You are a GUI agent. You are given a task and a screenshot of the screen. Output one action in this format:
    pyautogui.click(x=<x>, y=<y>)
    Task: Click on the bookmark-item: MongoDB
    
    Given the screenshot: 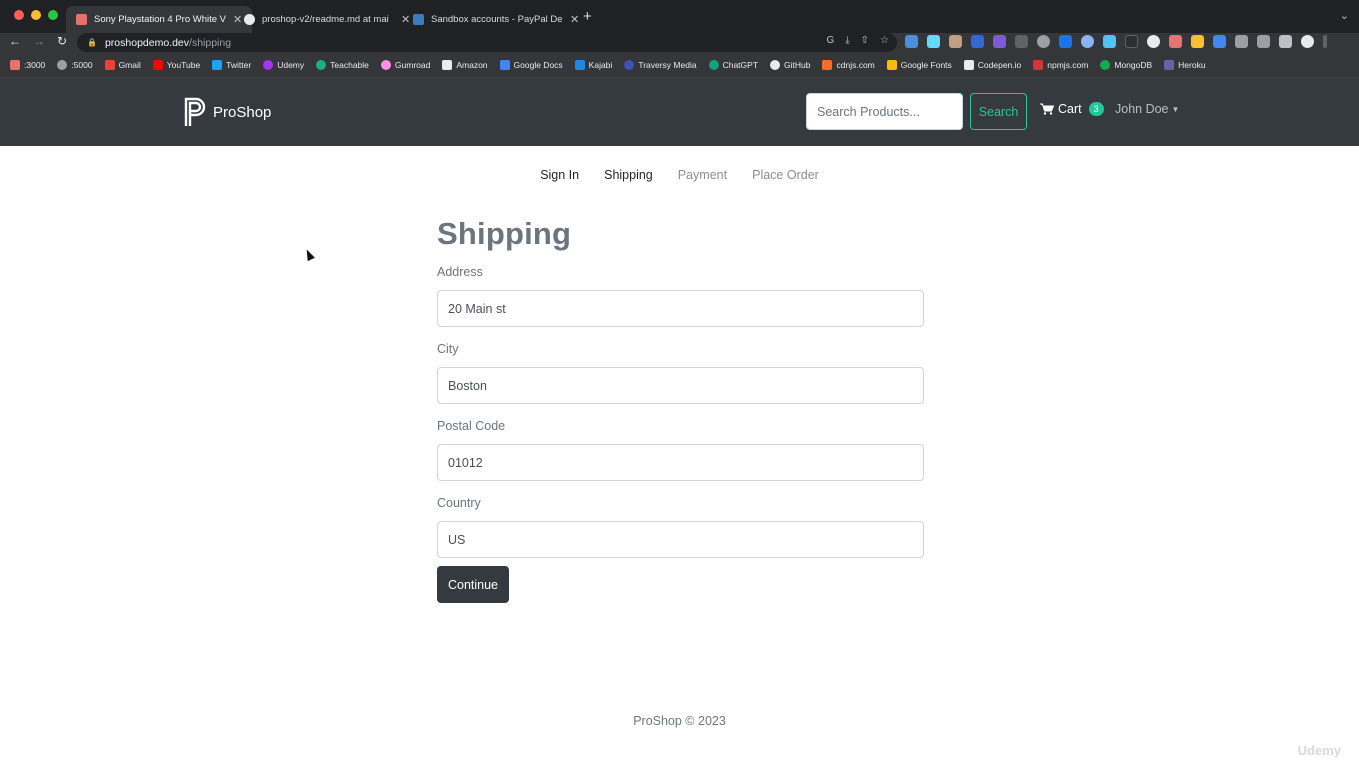 What is the action you would take?
    pyautogui.click(x=1126, y=65)
    